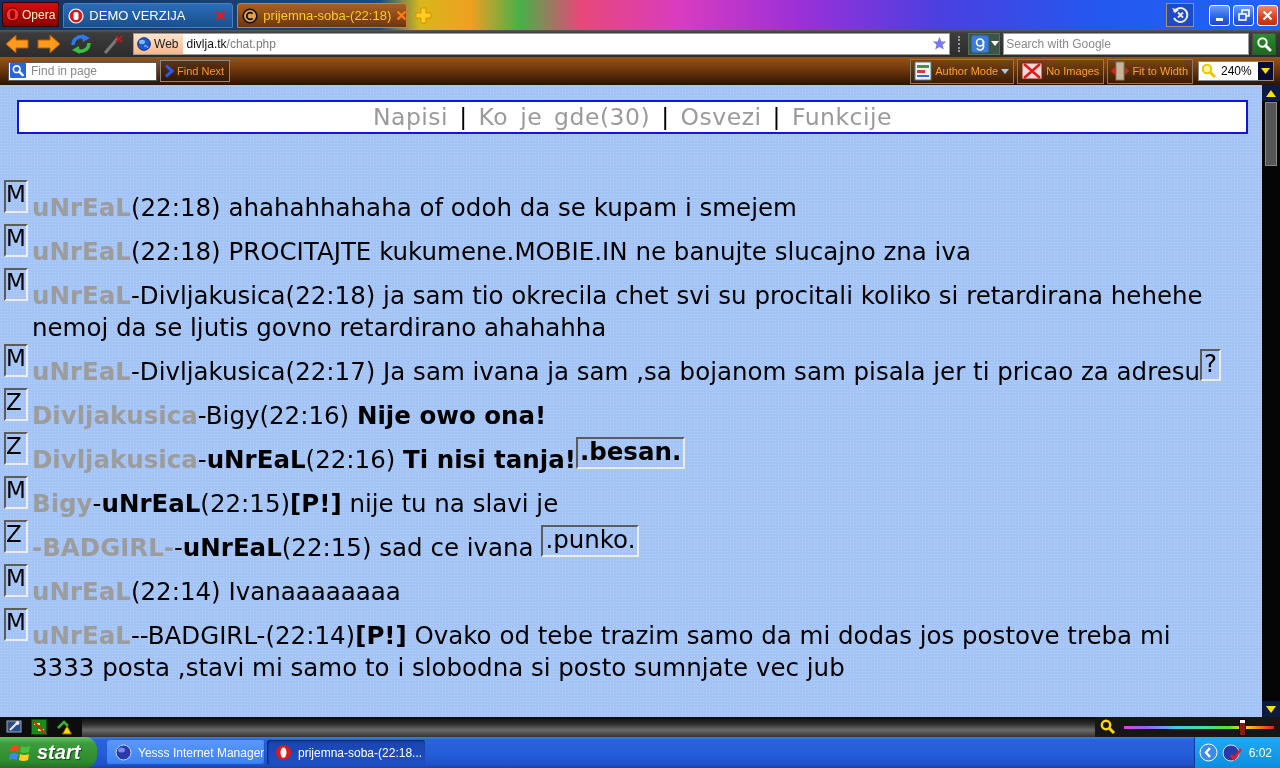 The image size is (1280, 768). What do you see at coordinates (76, 15) in the screenshot?
I see `disc-icon` at bounding box center [76, 15].